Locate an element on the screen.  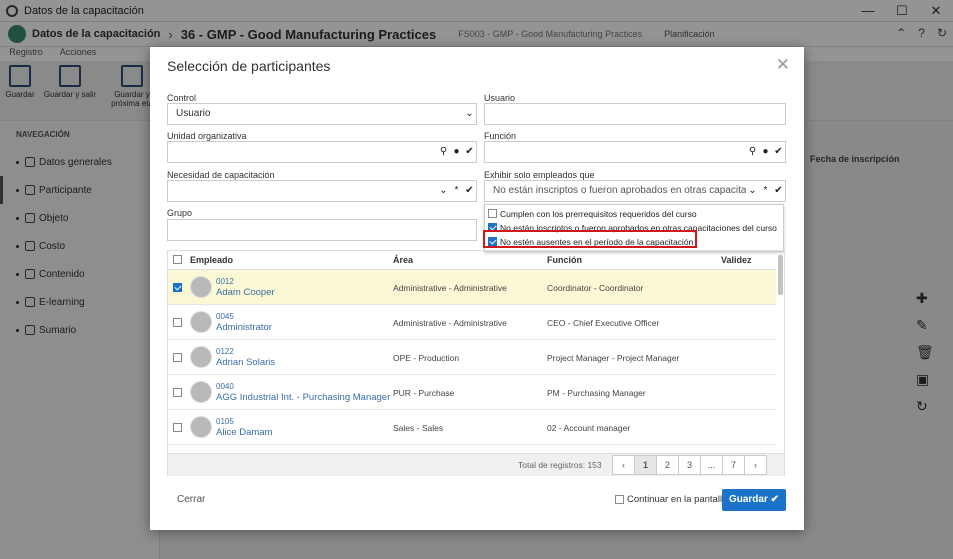
employee-area: PUR - Purchase is located at coordinates (424, 393).